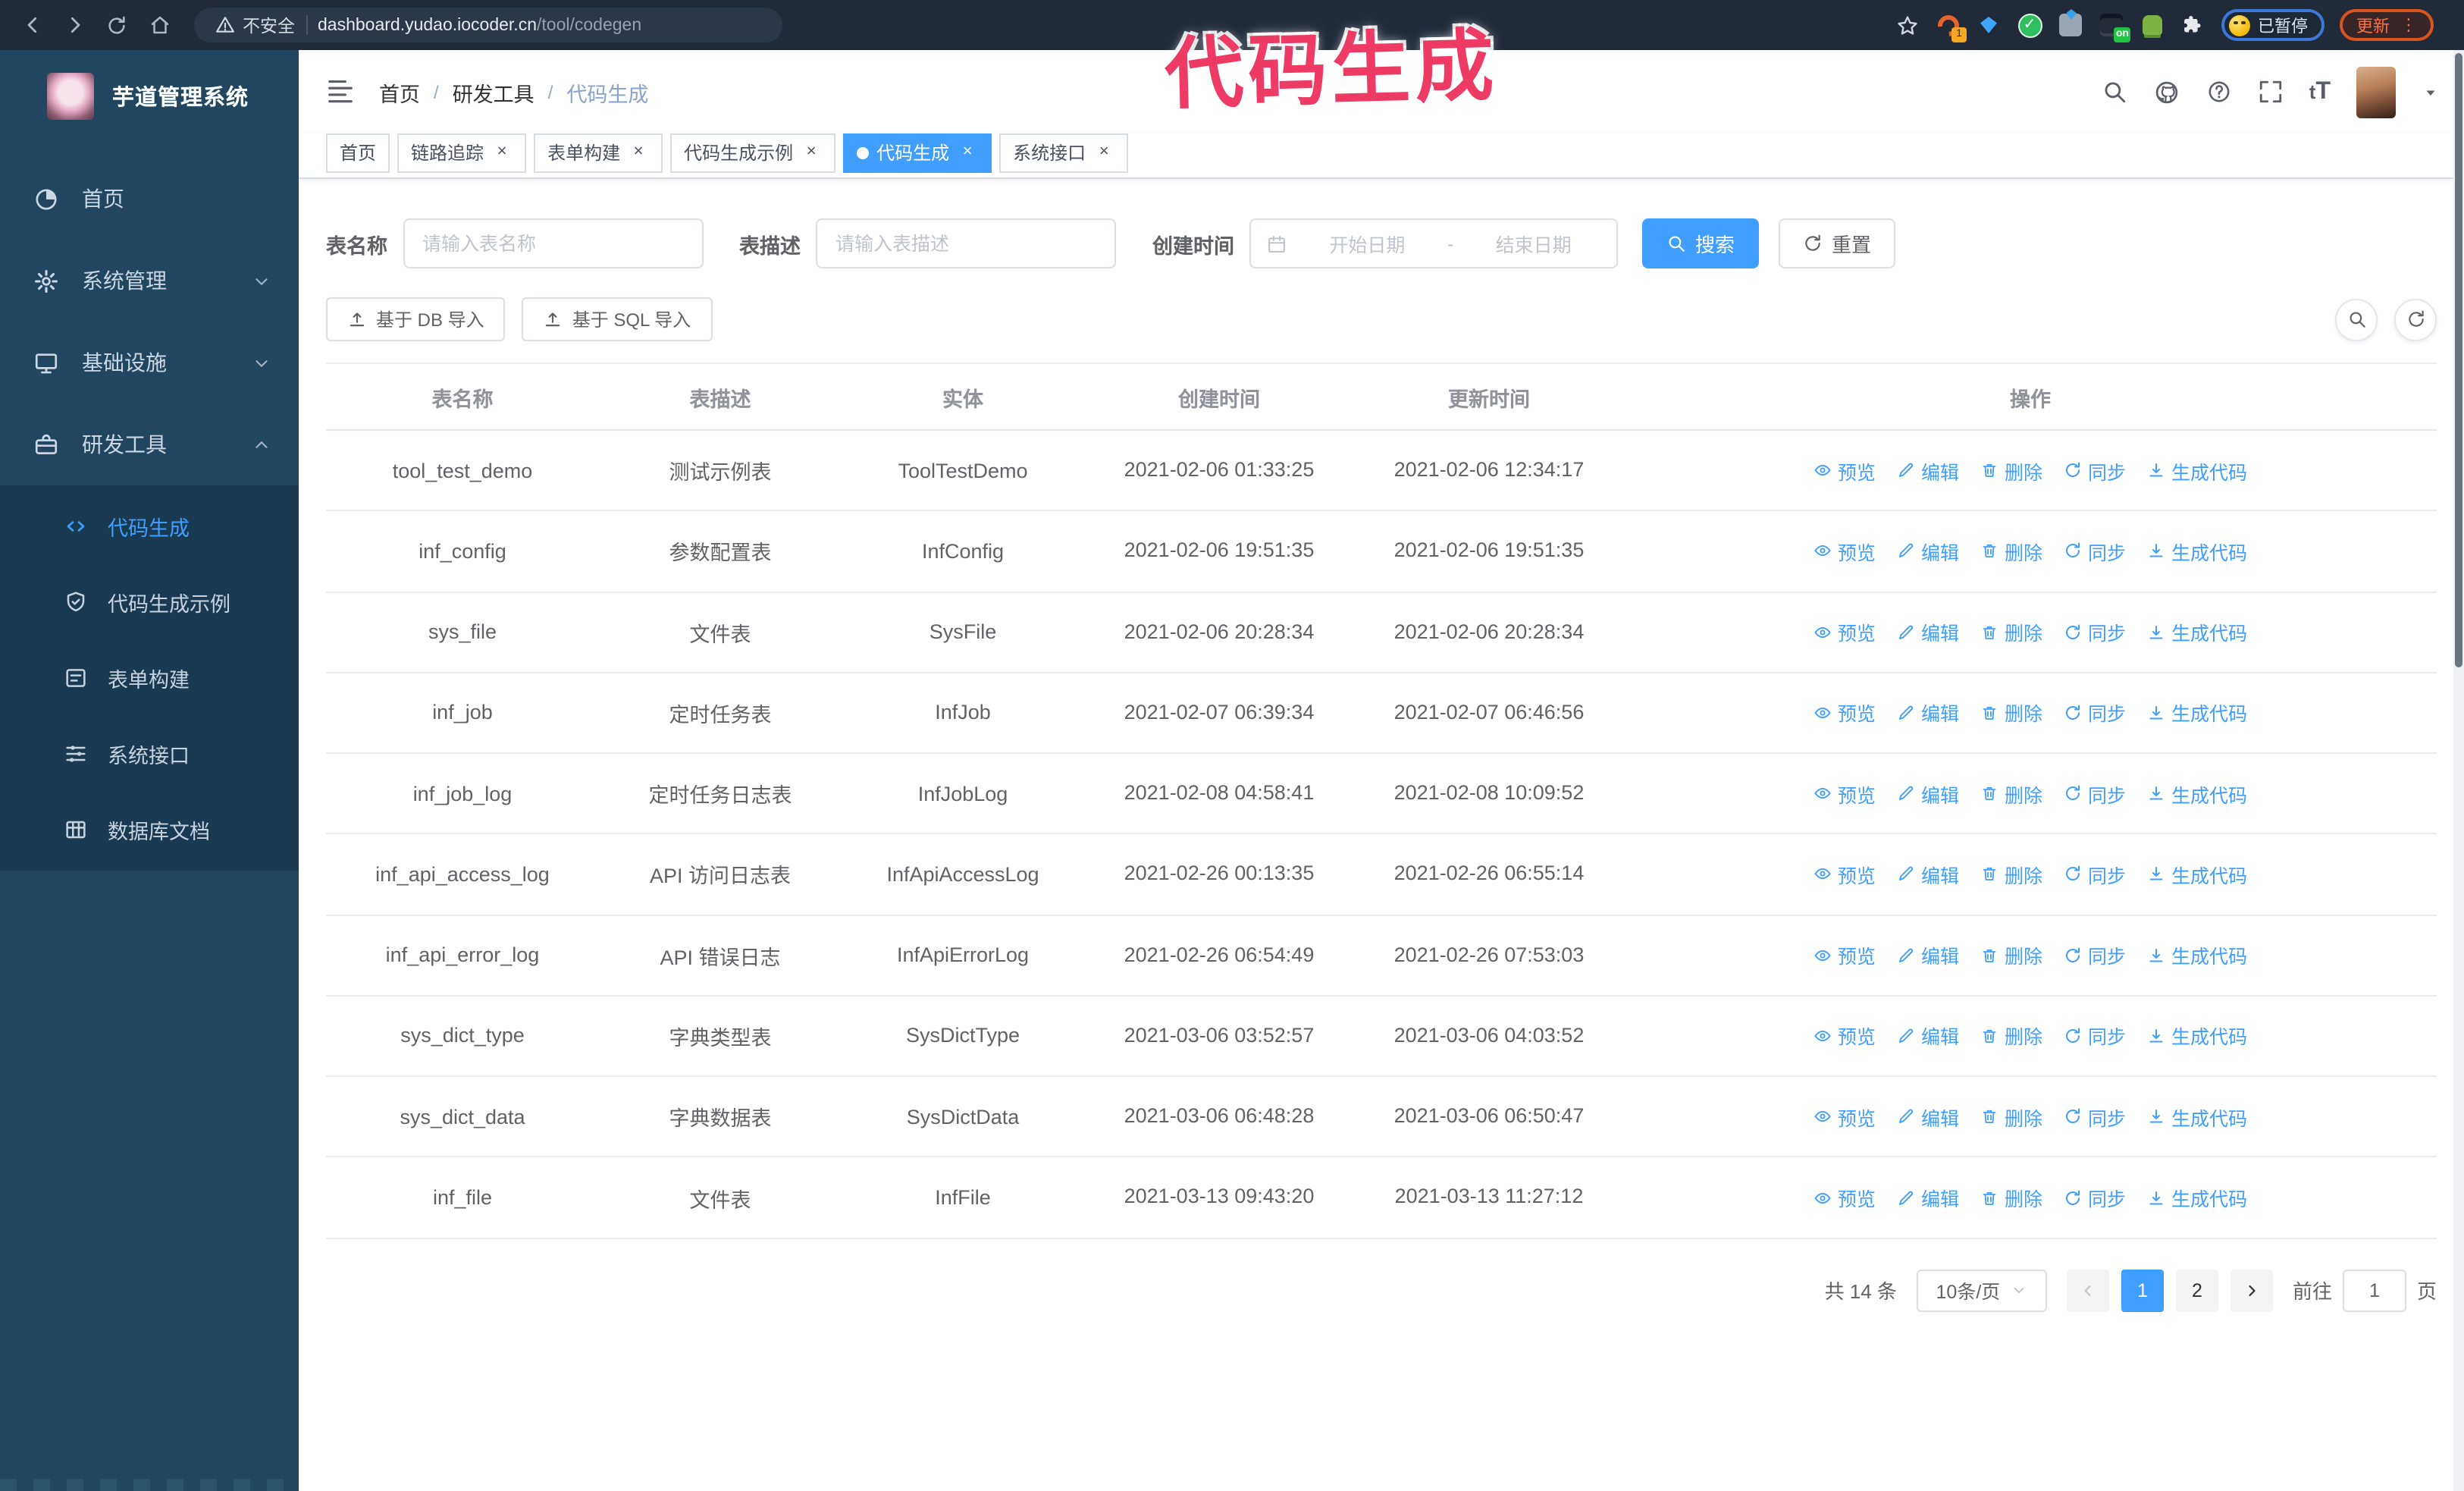  What do you see at coordinates (2458, 360) in the screenshot?
I see `scrollbar-thumb` at bounding box center [2458, 360].